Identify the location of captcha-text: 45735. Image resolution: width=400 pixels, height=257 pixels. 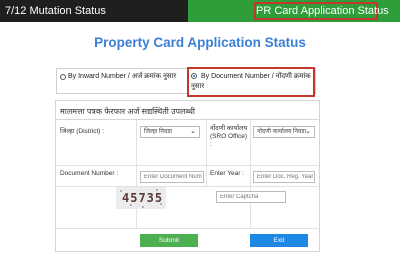
(143, 198).